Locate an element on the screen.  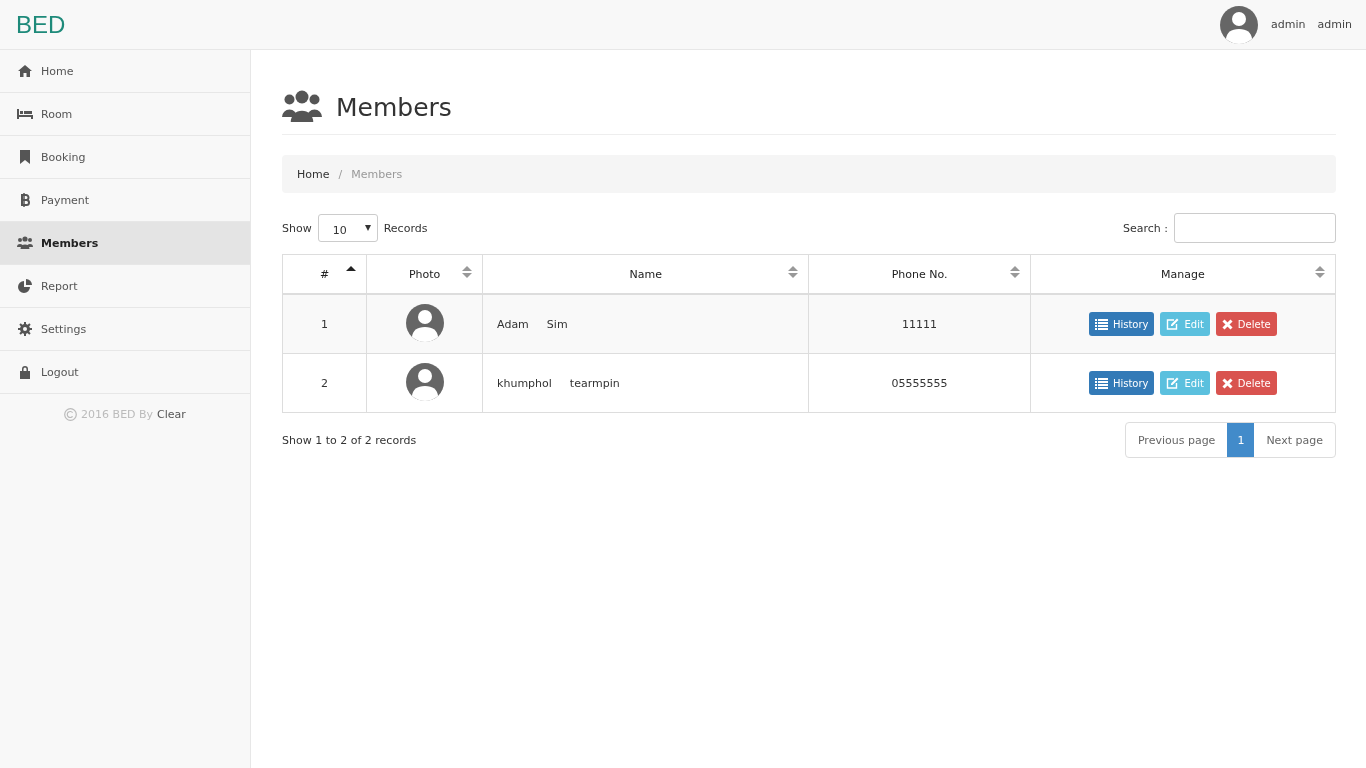
sidebar-item: Report is located at coordinates (125, 286).